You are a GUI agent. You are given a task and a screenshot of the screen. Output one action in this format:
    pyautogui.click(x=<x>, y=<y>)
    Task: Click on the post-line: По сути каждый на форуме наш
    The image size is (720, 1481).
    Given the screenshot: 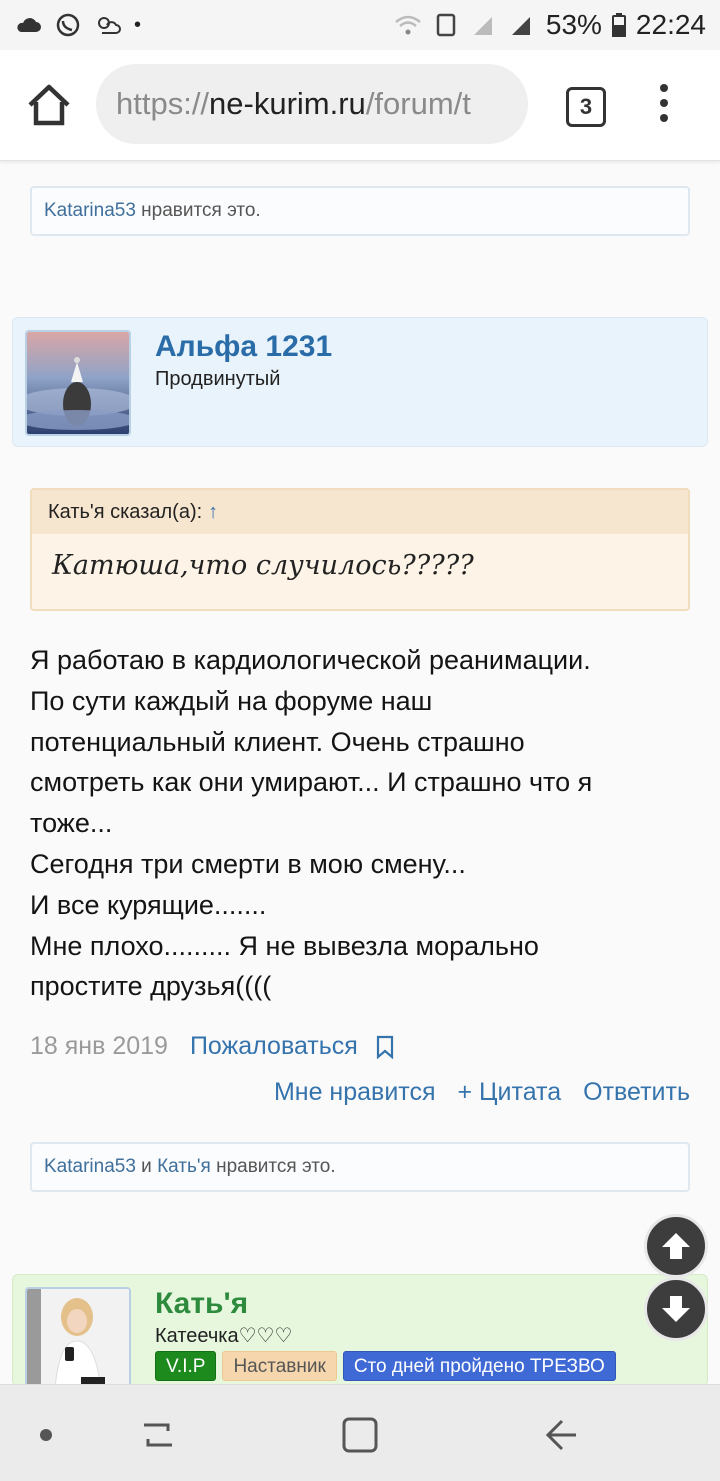 What is the action you would take?
    pyautogui.click(x=231, y=700)
    